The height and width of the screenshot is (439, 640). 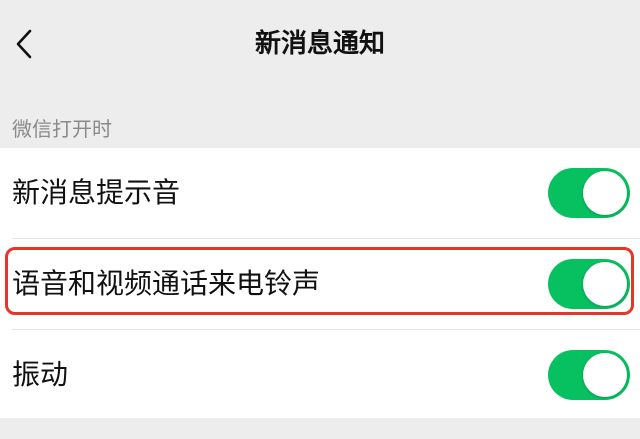 I want to click on setting-label: 振动, so click(x=40, y=374).